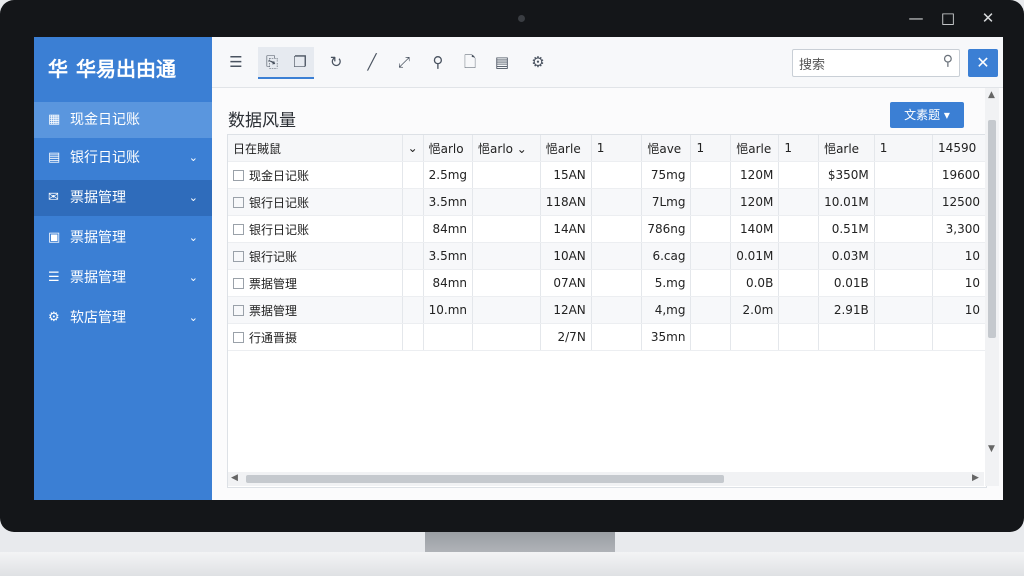 This screenshot has width=1024, height=576. I want to click on table-cell: 10.mn, so click(448, 310).